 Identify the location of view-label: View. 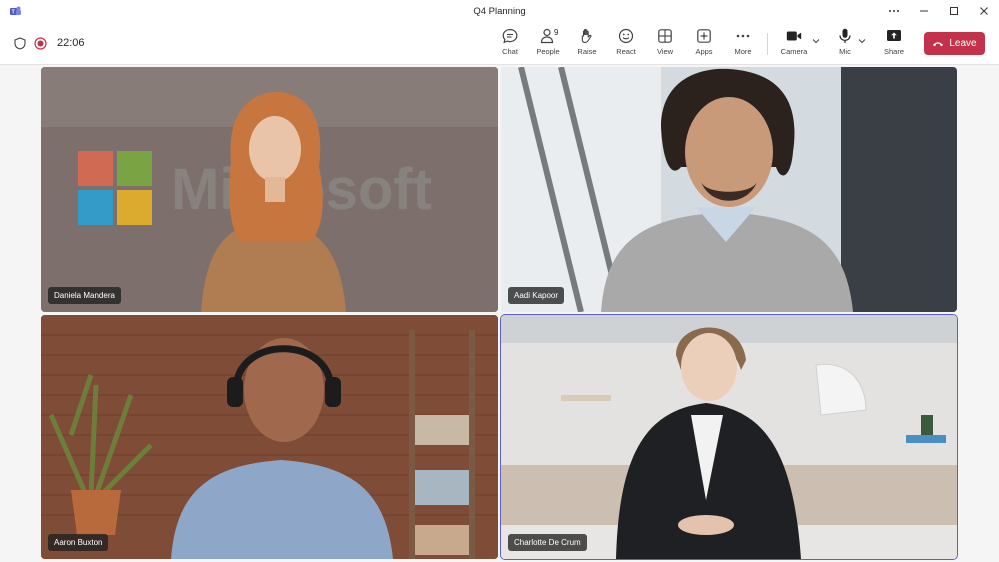
(665, 51).